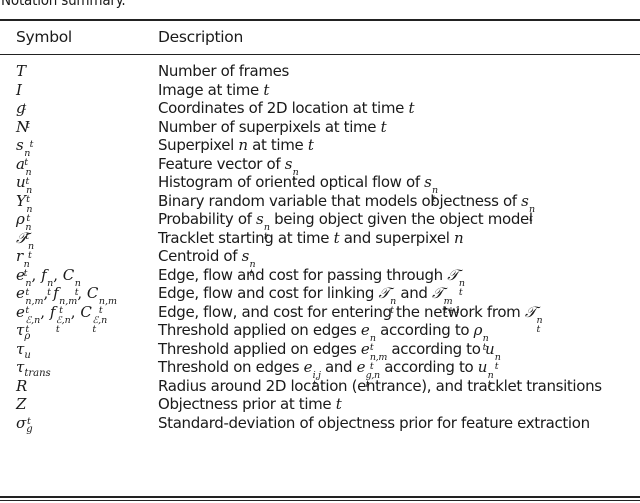 The height and width of the screenshot is (503, 640). Describe the element at coordinates (21, 182) in the screenshot. I see `math-symbol: u` at that location.